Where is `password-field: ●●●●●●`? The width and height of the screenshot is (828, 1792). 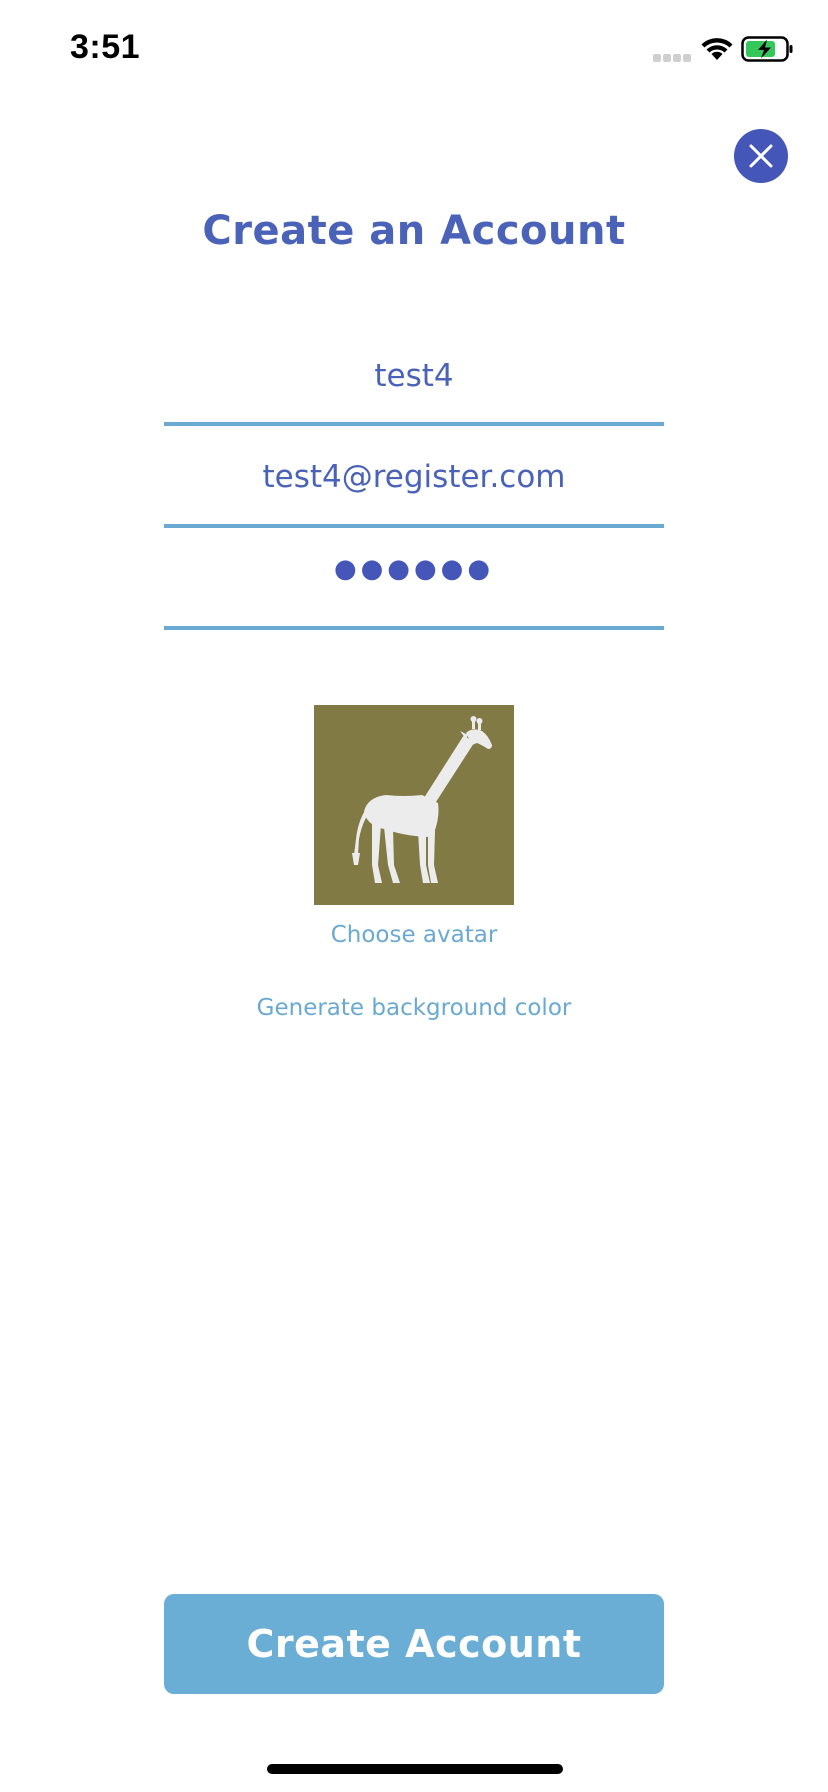
password-field: ●●●●●● is located at coordinates (414, 582).